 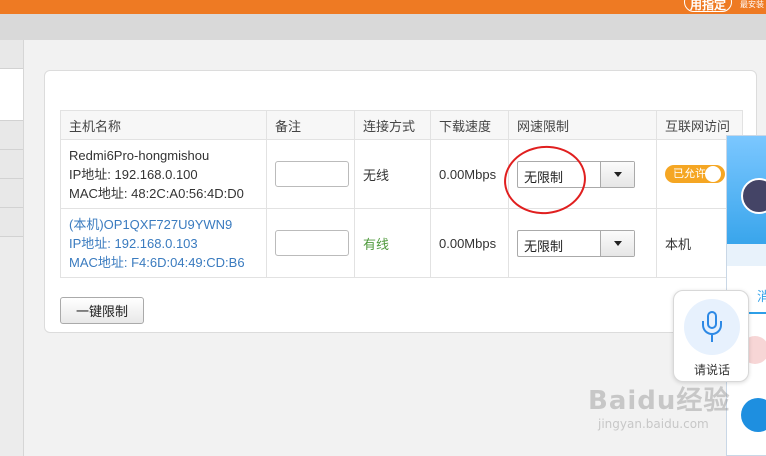 What do you see at coordinates (310, 125) in the screenshot?
I see `column-header-remark: 备注` at bounding box center [310, 125].